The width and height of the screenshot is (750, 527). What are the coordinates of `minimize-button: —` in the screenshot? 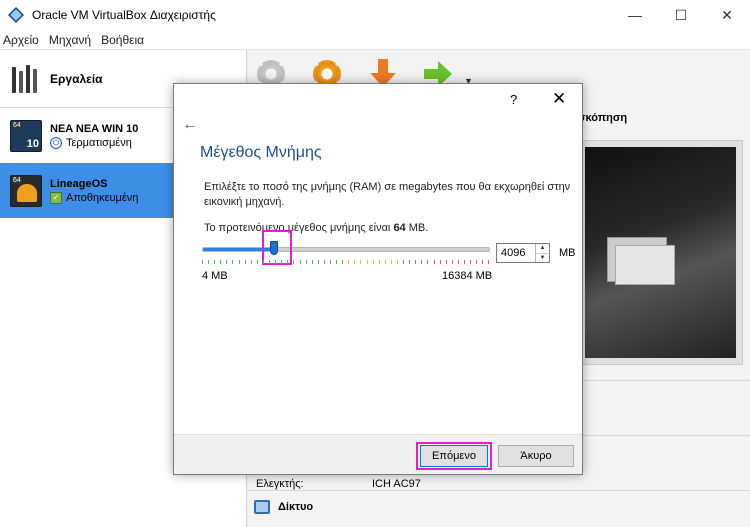 It's located at (635, 15).